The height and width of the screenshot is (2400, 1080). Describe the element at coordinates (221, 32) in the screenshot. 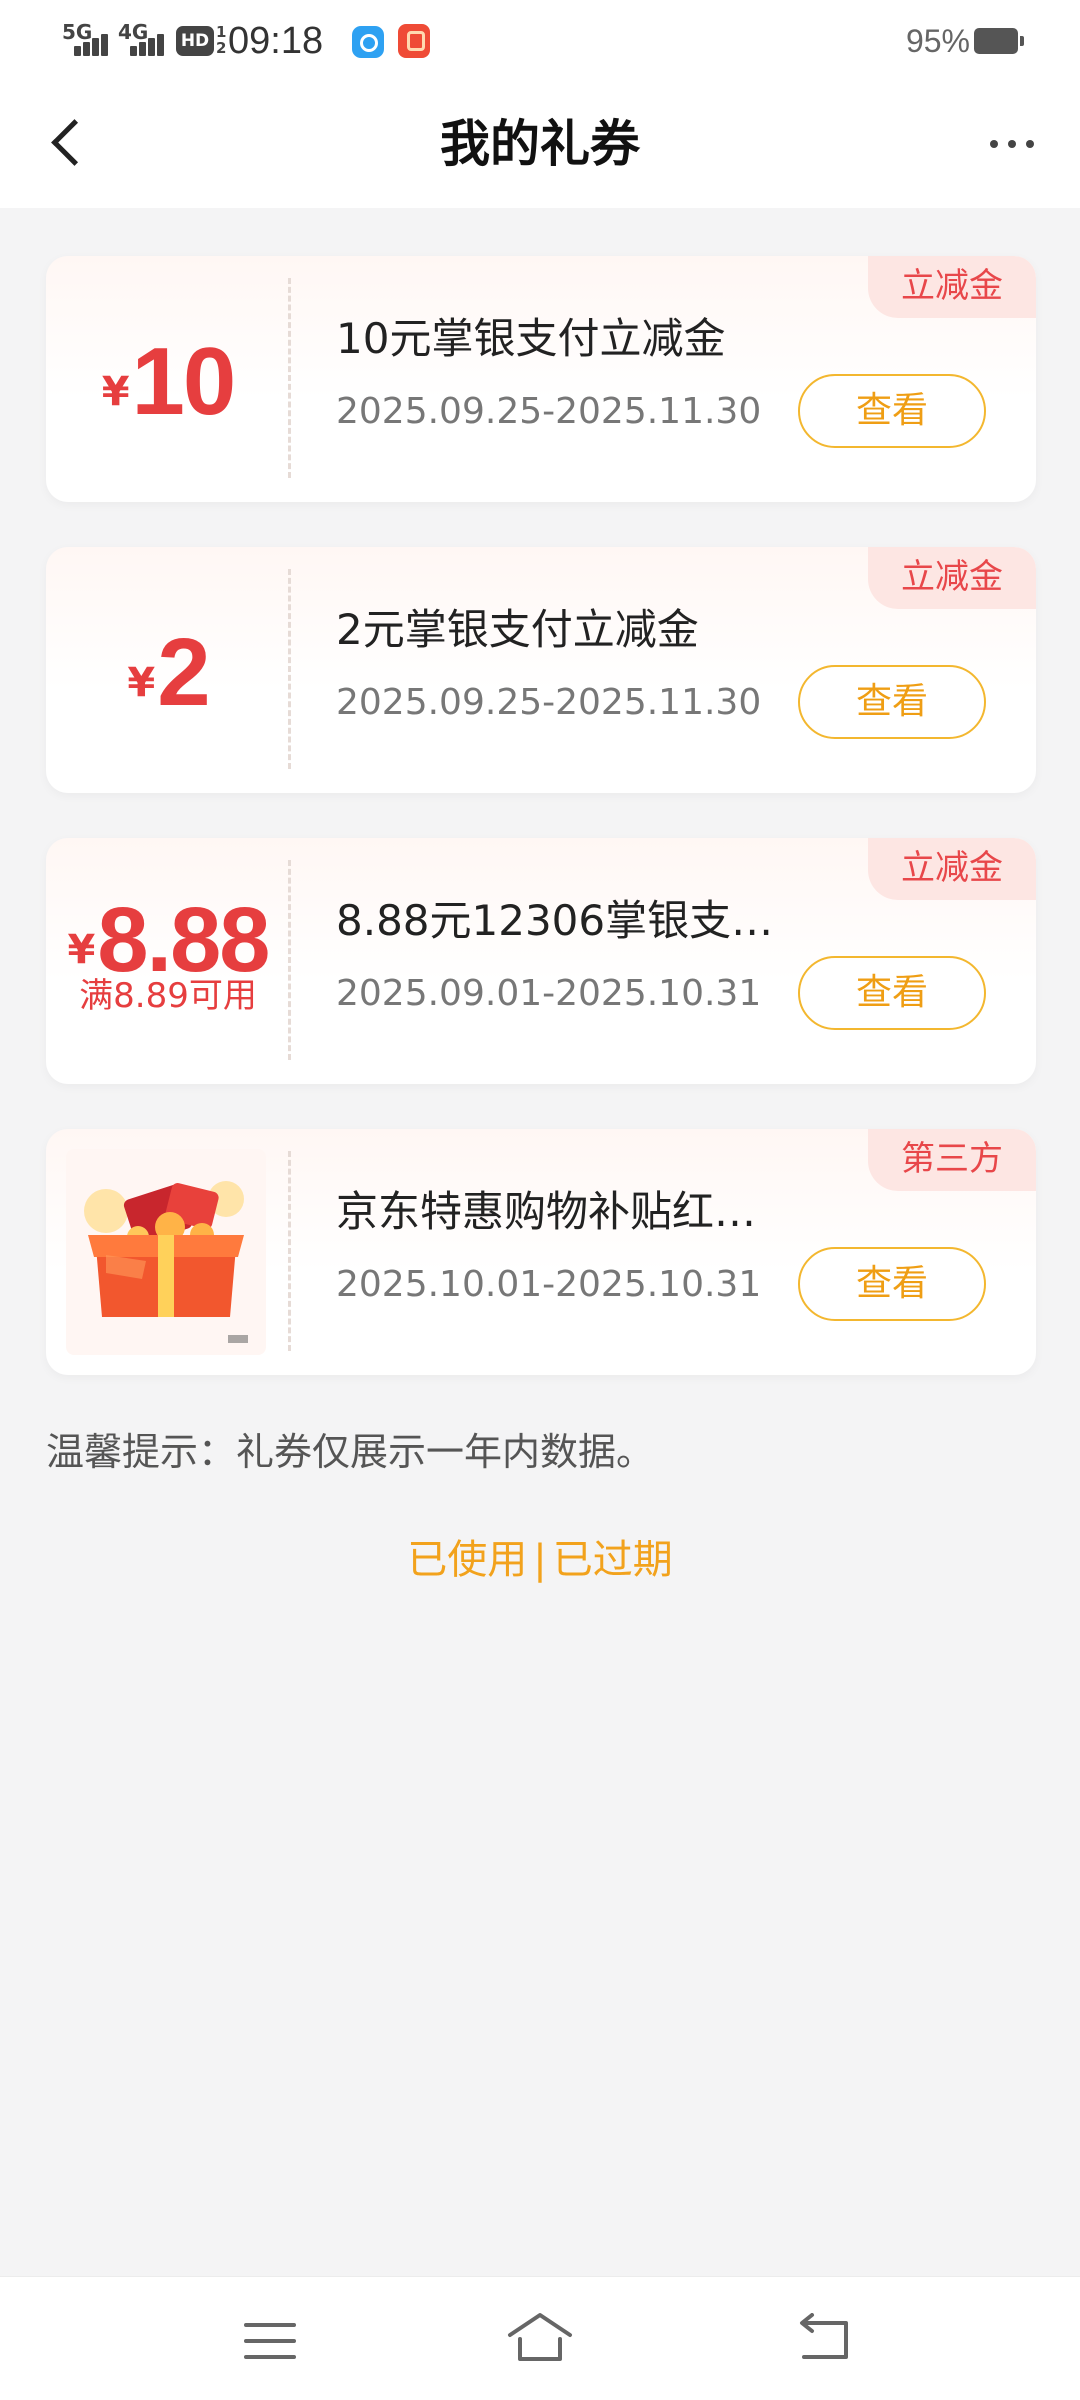

I see `hd-sub-1: 1` at that location.